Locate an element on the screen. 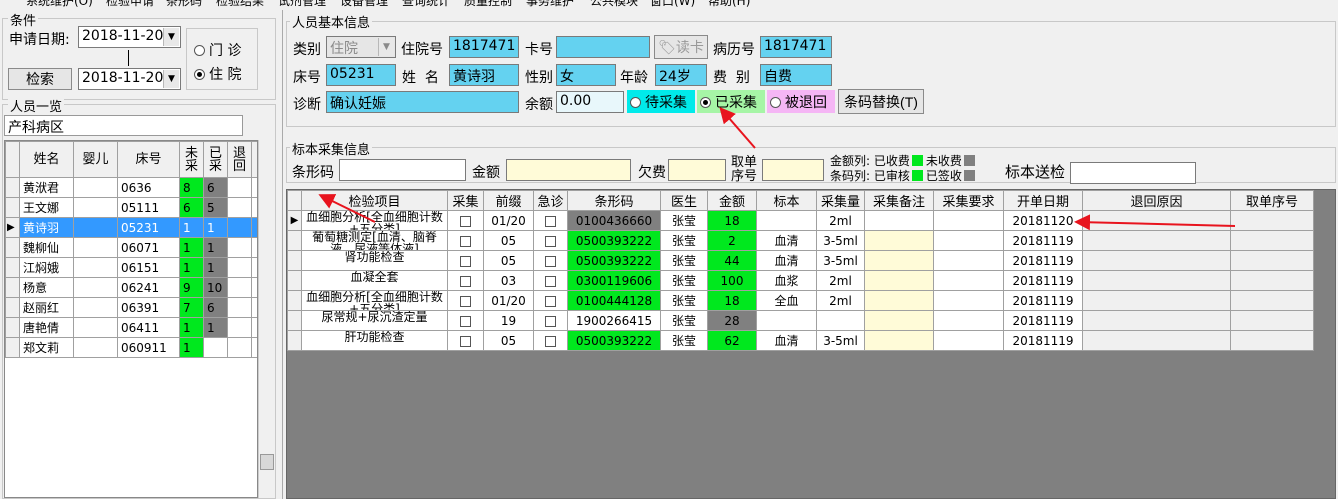 Image resolution: width=1338 pixels, height=499 pixels. items-row: 血凝全套 03 0300119606 张莹 100 血浆 2ml 20181119 is located at coordinates (800, 280).